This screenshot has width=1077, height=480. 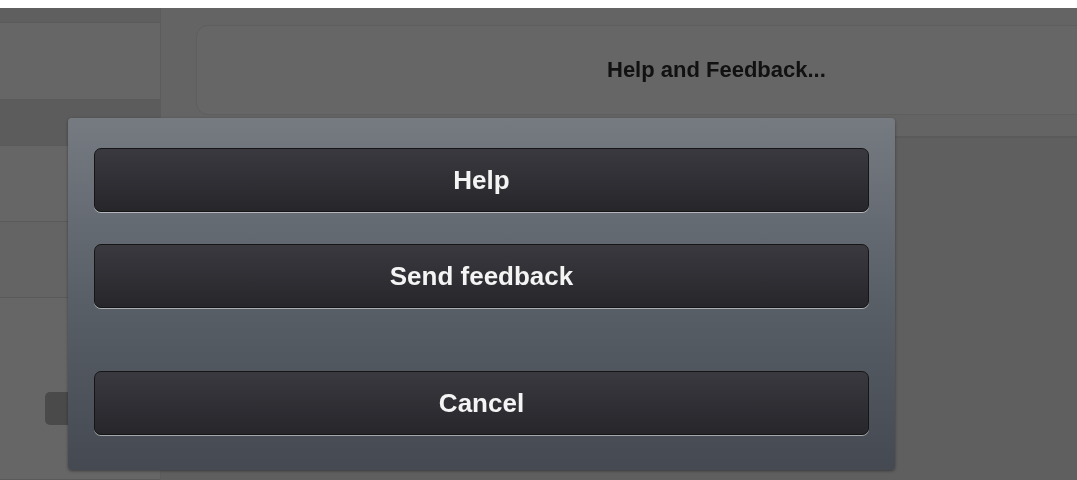 I want to click on action-button: Send feedback, so click(x=481, y=276).